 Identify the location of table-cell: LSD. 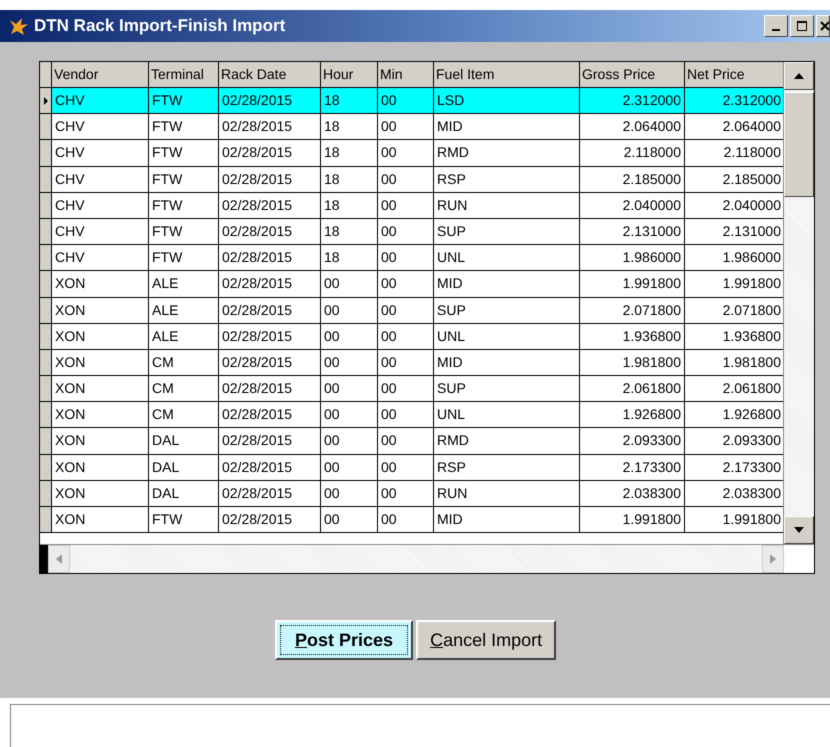
(507, 101).